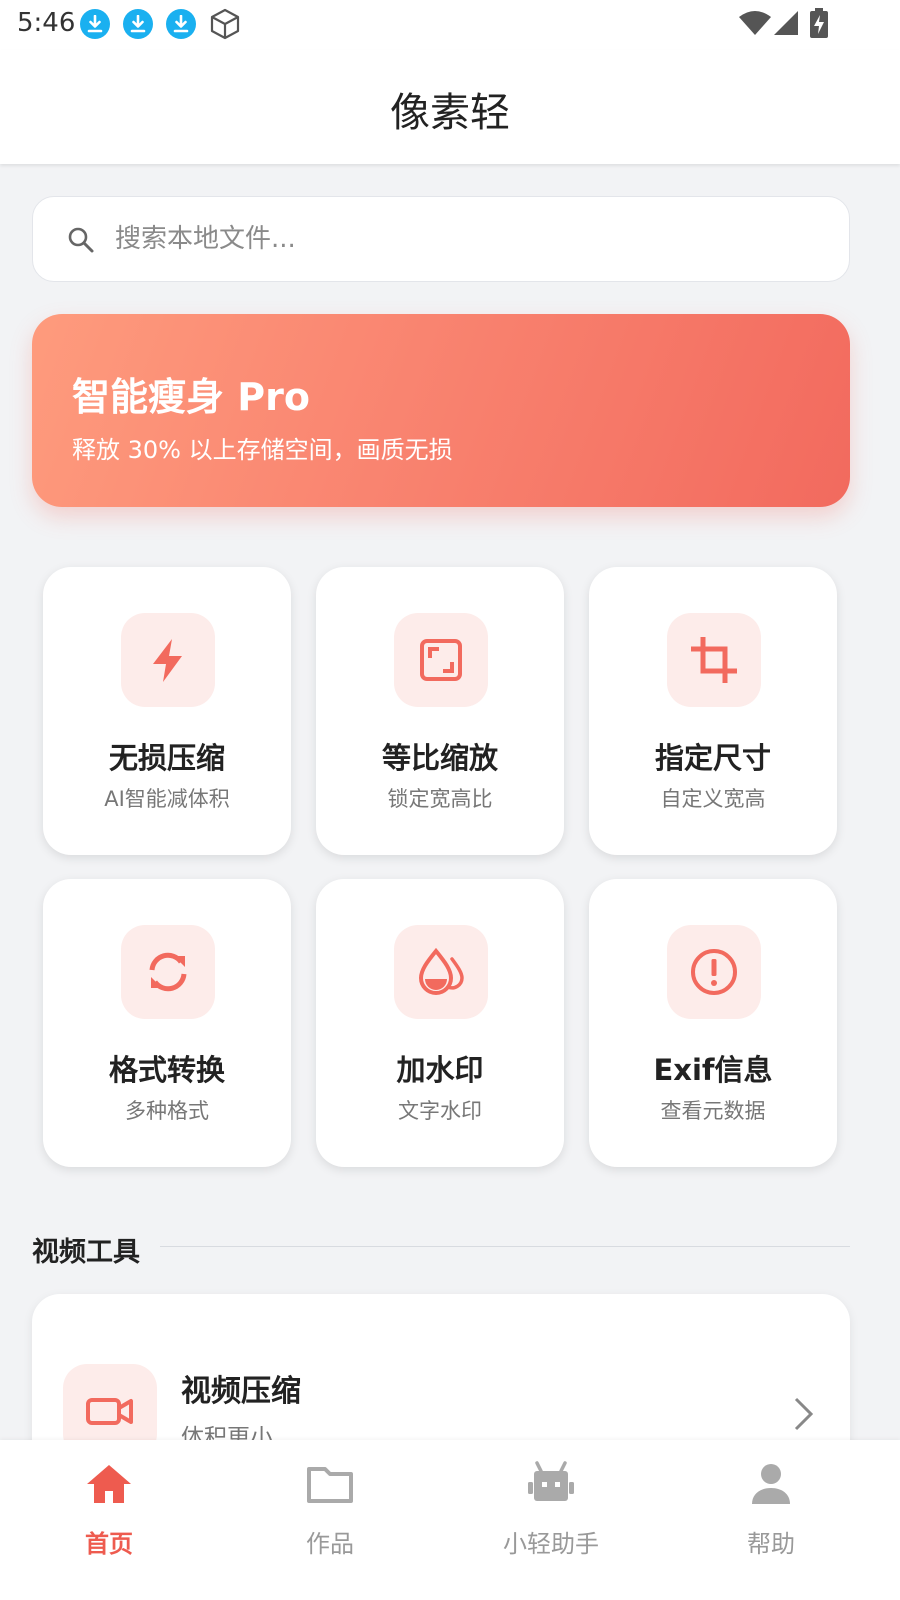 The height and width of the screenshot is (1600, 900). I want to click on tool-title: Exif信息, so click(713, 1070).